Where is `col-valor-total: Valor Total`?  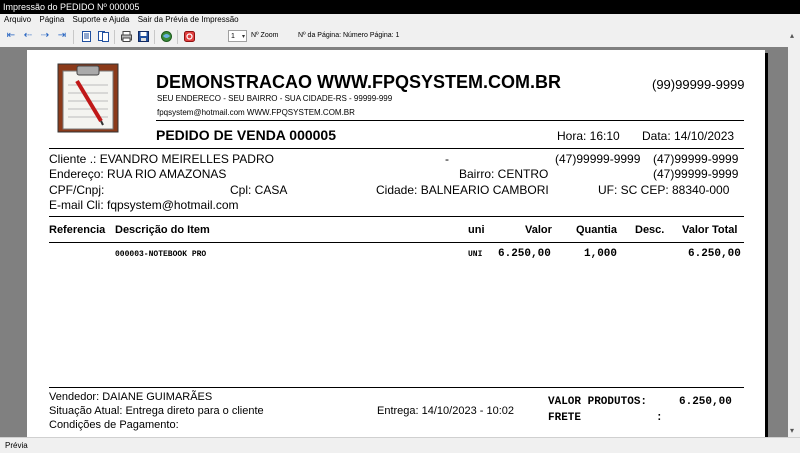 col-valor-total: Valor Total is located at coordinates (710, 230).